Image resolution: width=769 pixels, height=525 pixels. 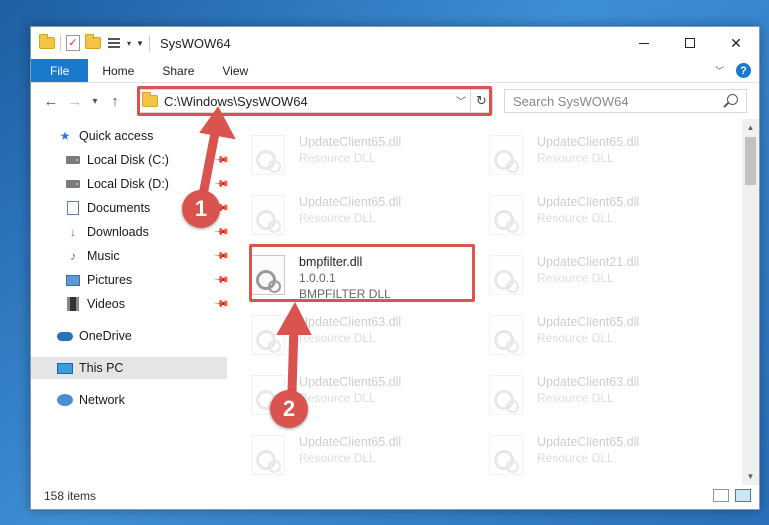 What do you see at coordinates (65, 336) in the screenshot?
I see `onedrive-icon` at bounding box center [65, 336].